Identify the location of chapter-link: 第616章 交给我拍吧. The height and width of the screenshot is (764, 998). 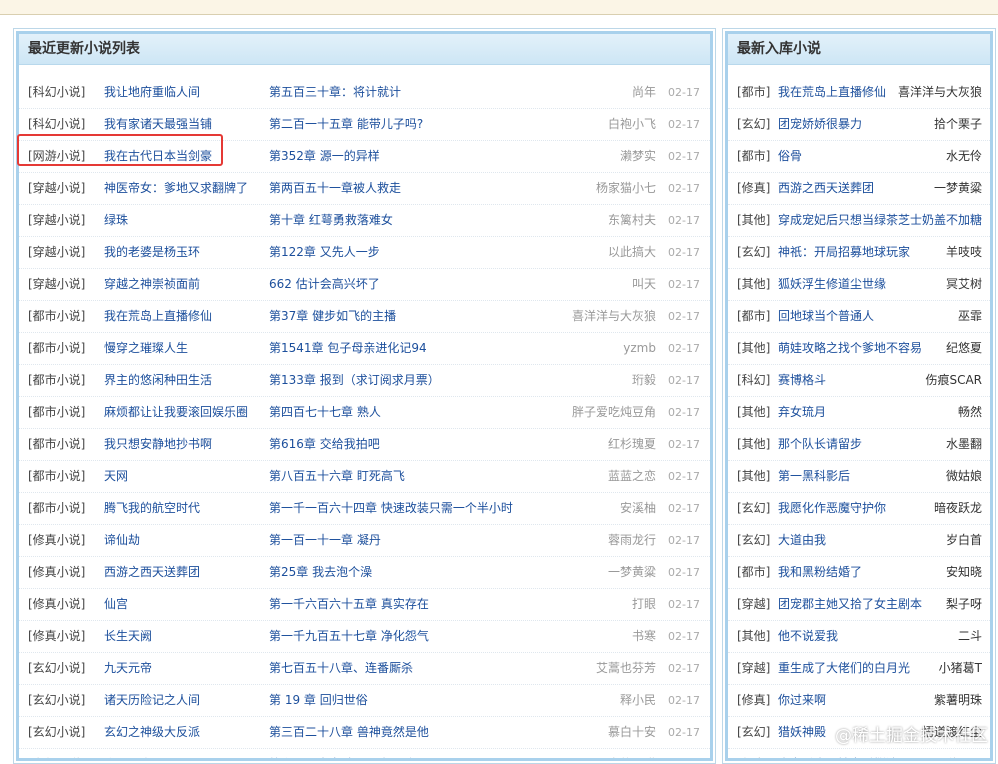
(324, 444).